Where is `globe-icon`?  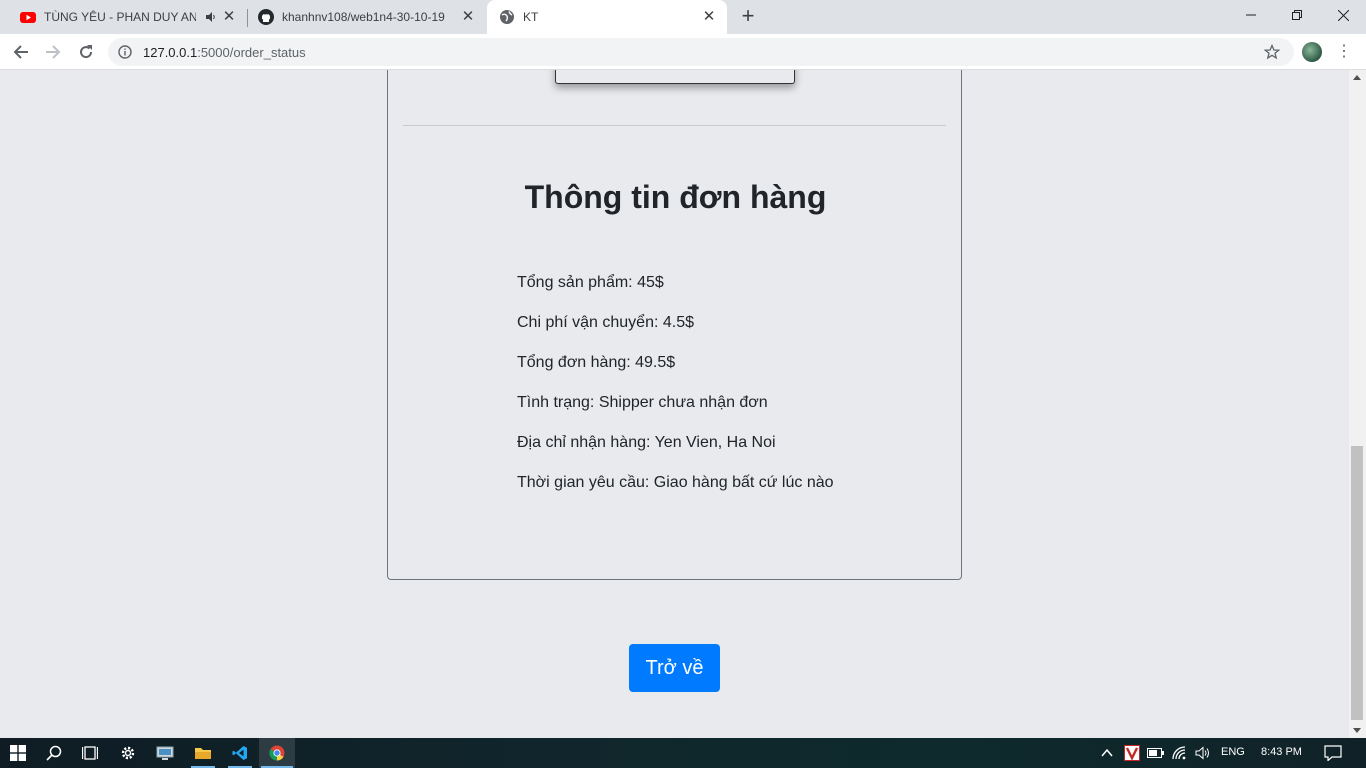 globe-icon is located at coordinates (507, 17).